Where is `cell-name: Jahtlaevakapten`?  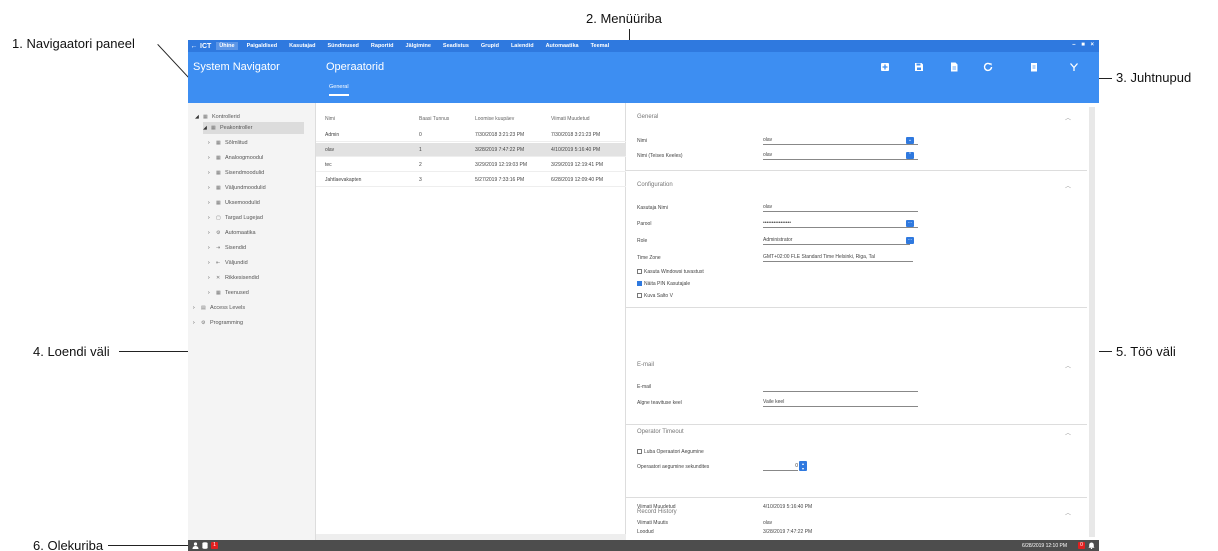
cell-name: Jahtlaevakapten is located at coordinates (343, 180).